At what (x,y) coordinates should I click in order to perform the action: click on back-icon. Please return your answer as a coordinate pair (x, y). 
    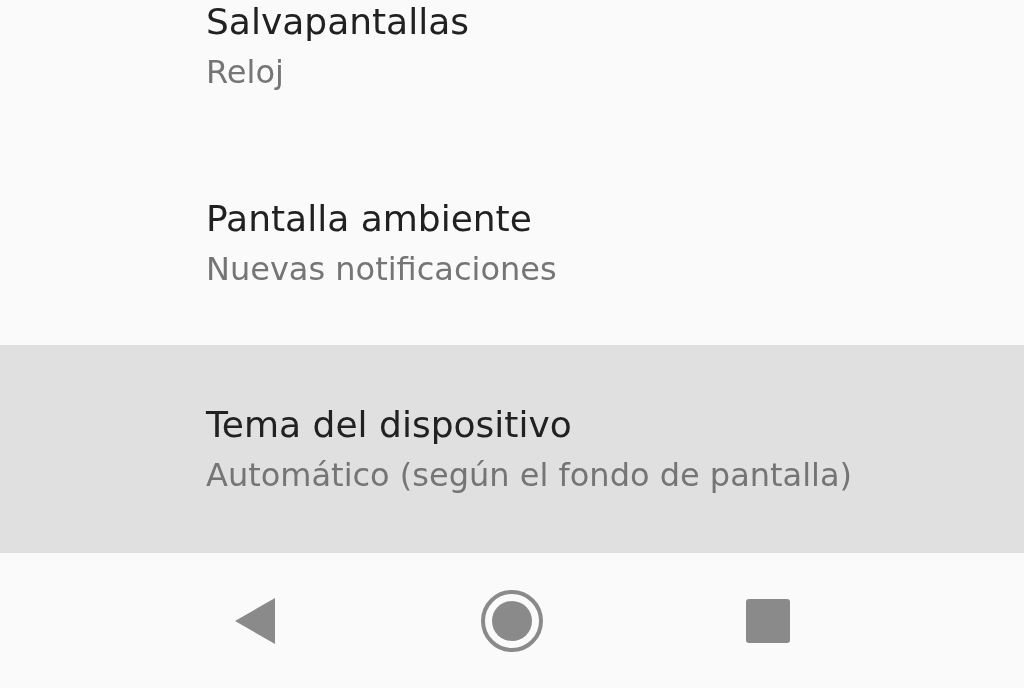
    Looking at the image, I should click on (256, 620).